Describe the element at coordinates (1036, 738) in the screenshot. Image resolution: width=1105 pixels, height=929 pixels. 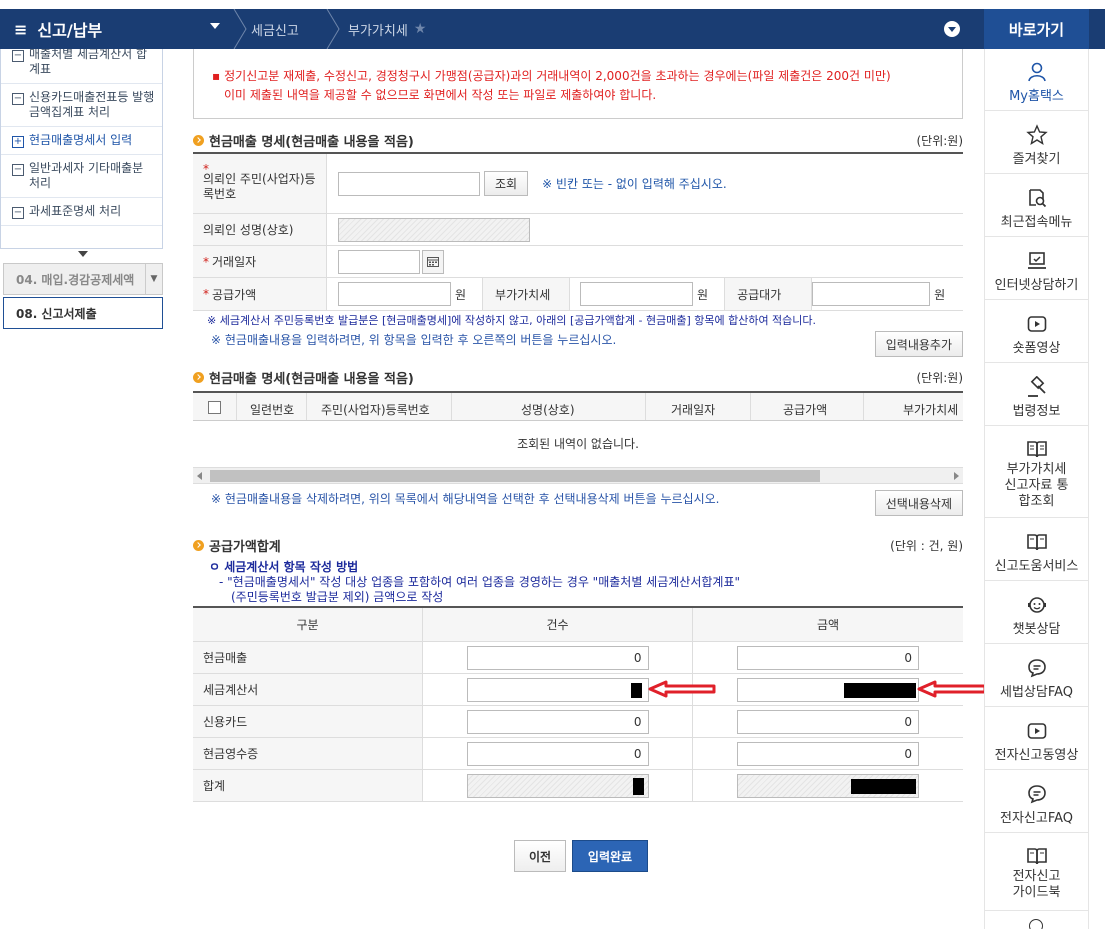
I see `quick-efiling-video: 전자신고동영상` at that location.